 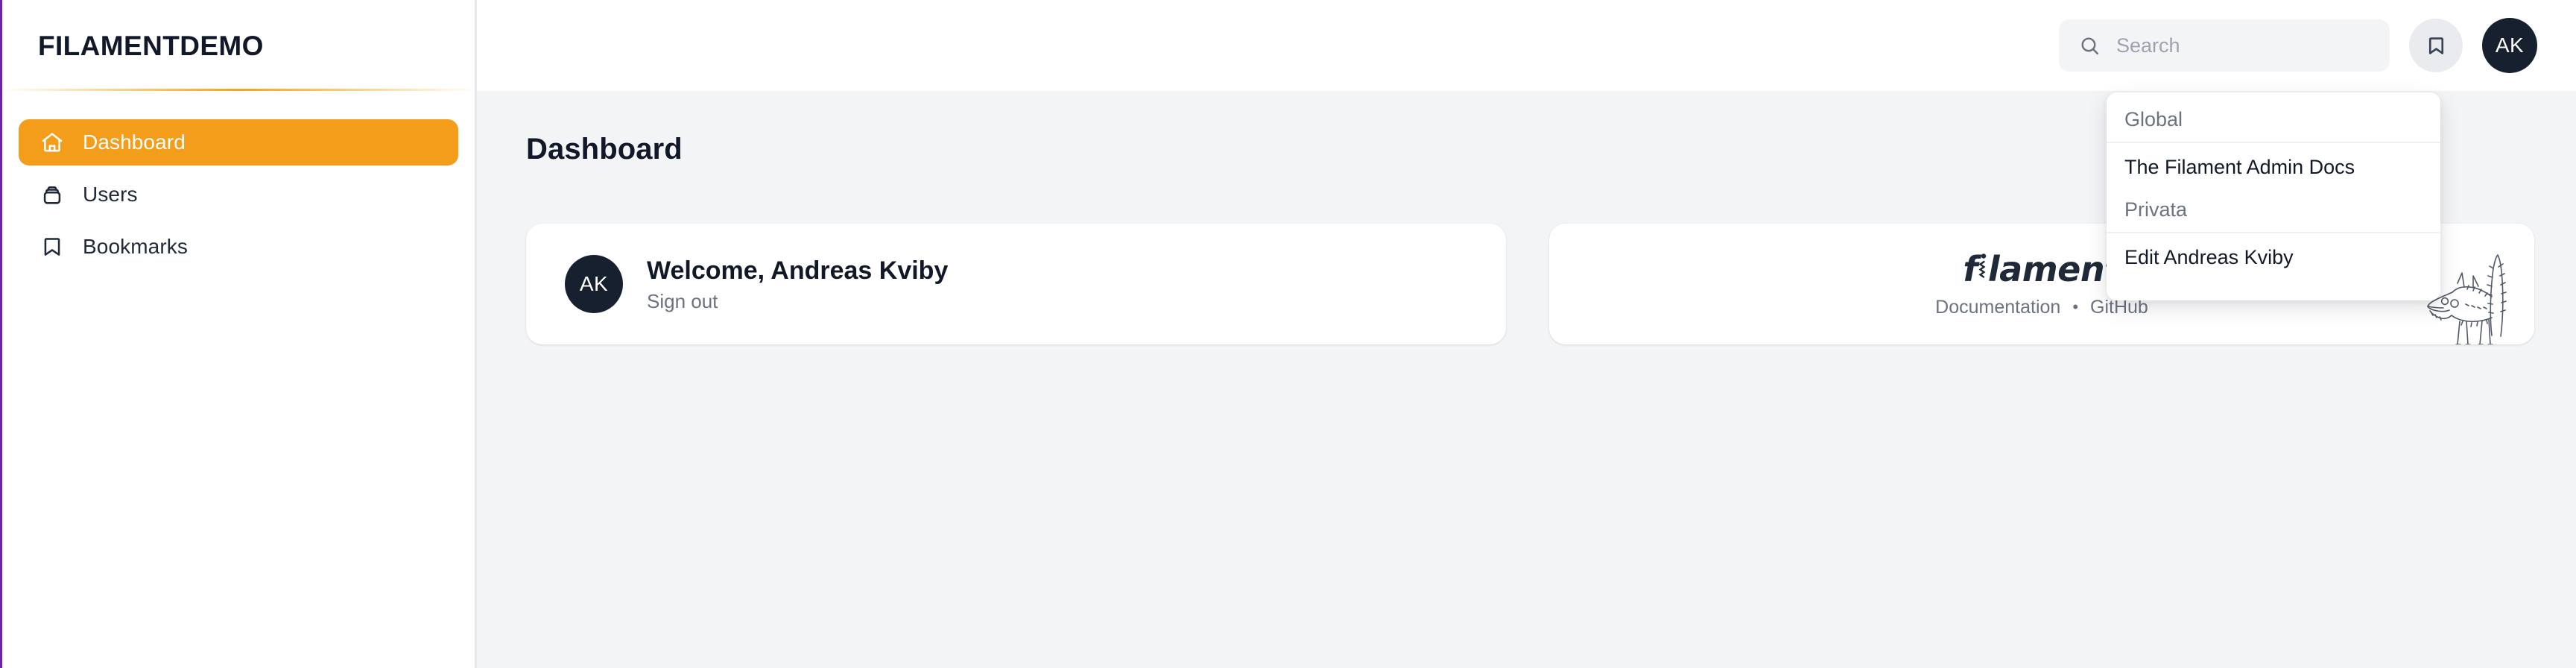 What do you see at coordinates (1998, 307) in the screenshot?
I see `documentation-link: Documentation` at bounding box center [1998, 307].